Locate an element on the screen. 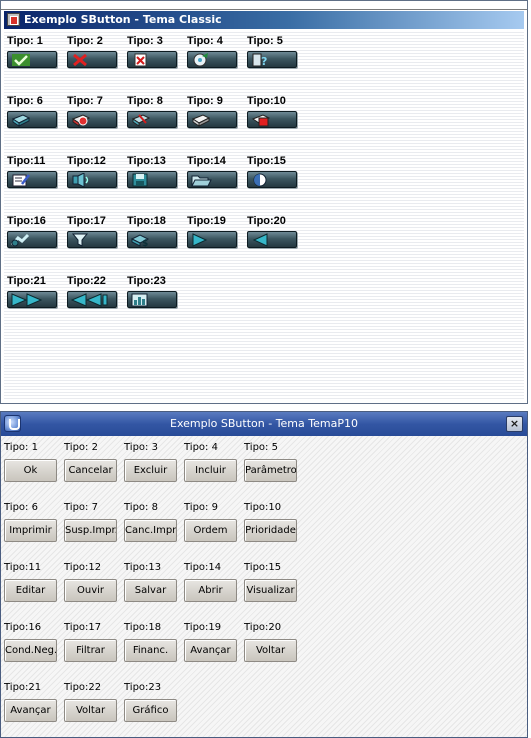 This screenshot has width=531, height=738. app-icon is located at coordinates (13, 19).